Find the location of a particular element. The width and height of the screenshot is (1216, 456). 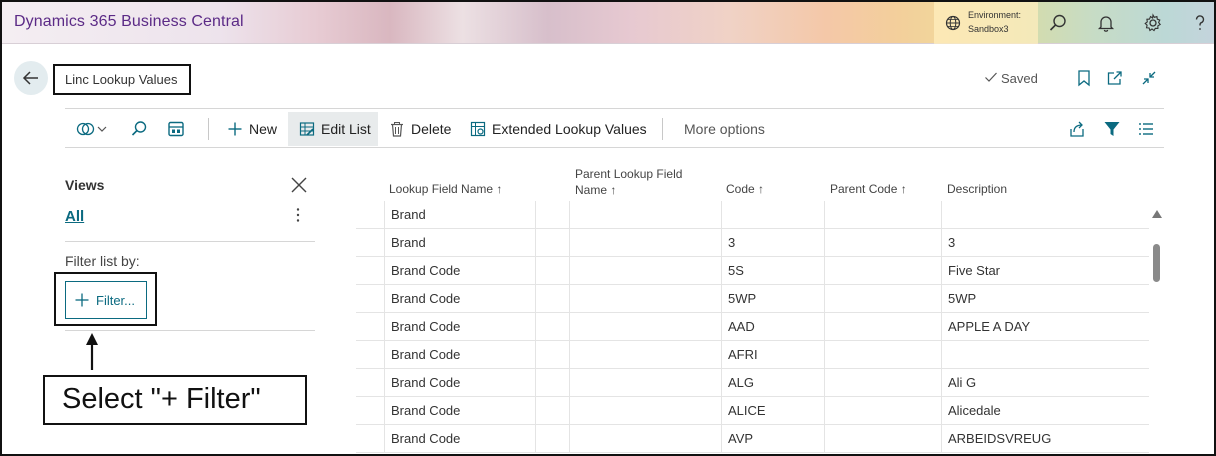

share-icon is located at coordinates (1077, 129).